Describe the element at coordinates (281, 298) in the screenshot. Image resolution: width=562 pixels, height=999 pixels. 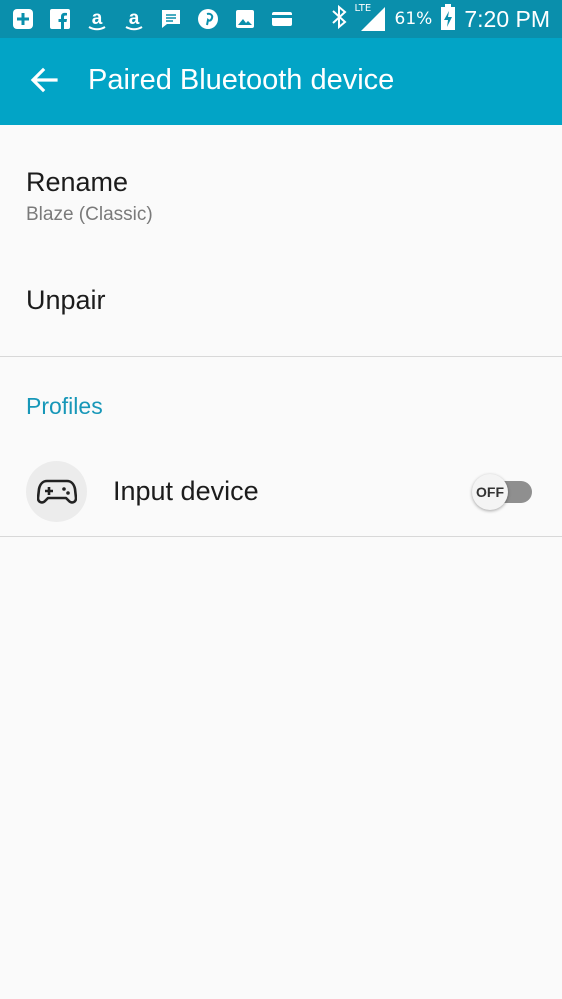
I see `unpair-row: Unpair` at that location.